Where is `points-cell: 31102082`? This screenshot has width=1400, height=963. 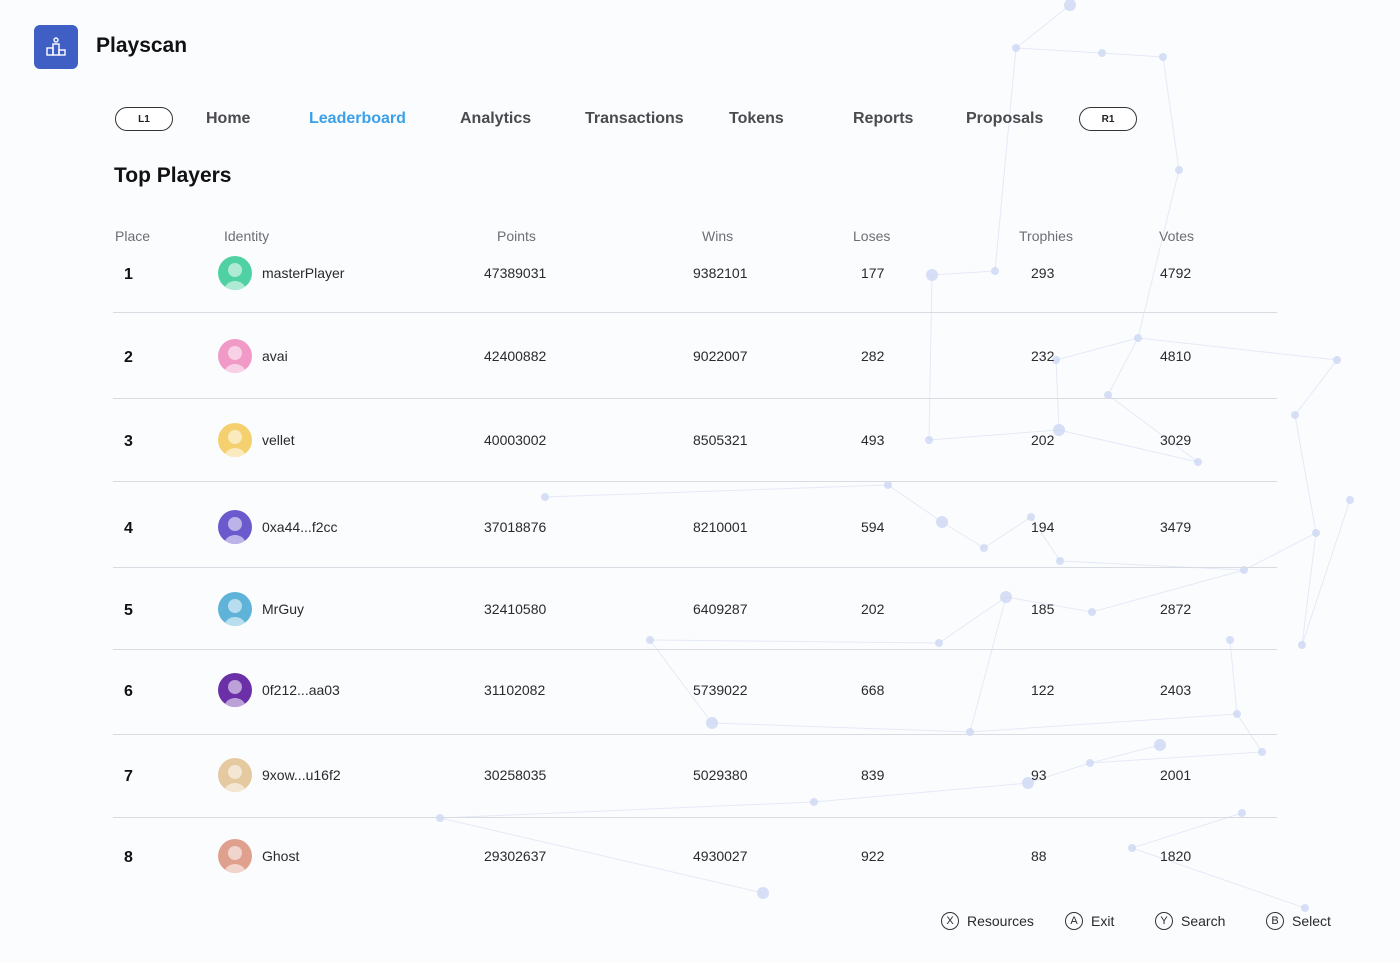 points-cell: 31102082 is located at coordinates (515, 690).